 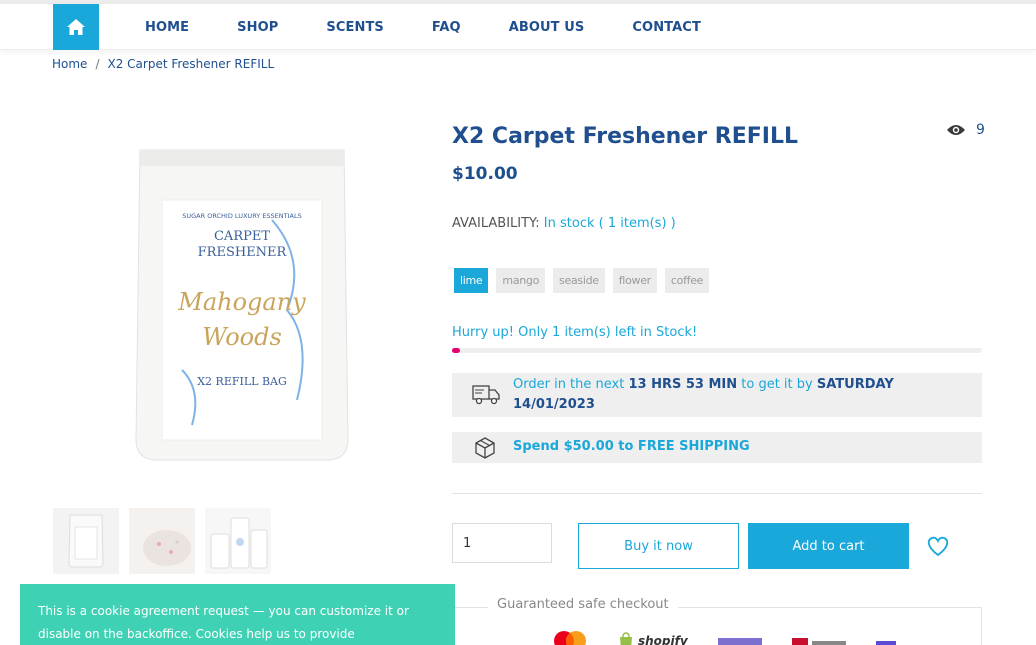 I want to click on payment-logos: shopify, so click(x=724, y=637).